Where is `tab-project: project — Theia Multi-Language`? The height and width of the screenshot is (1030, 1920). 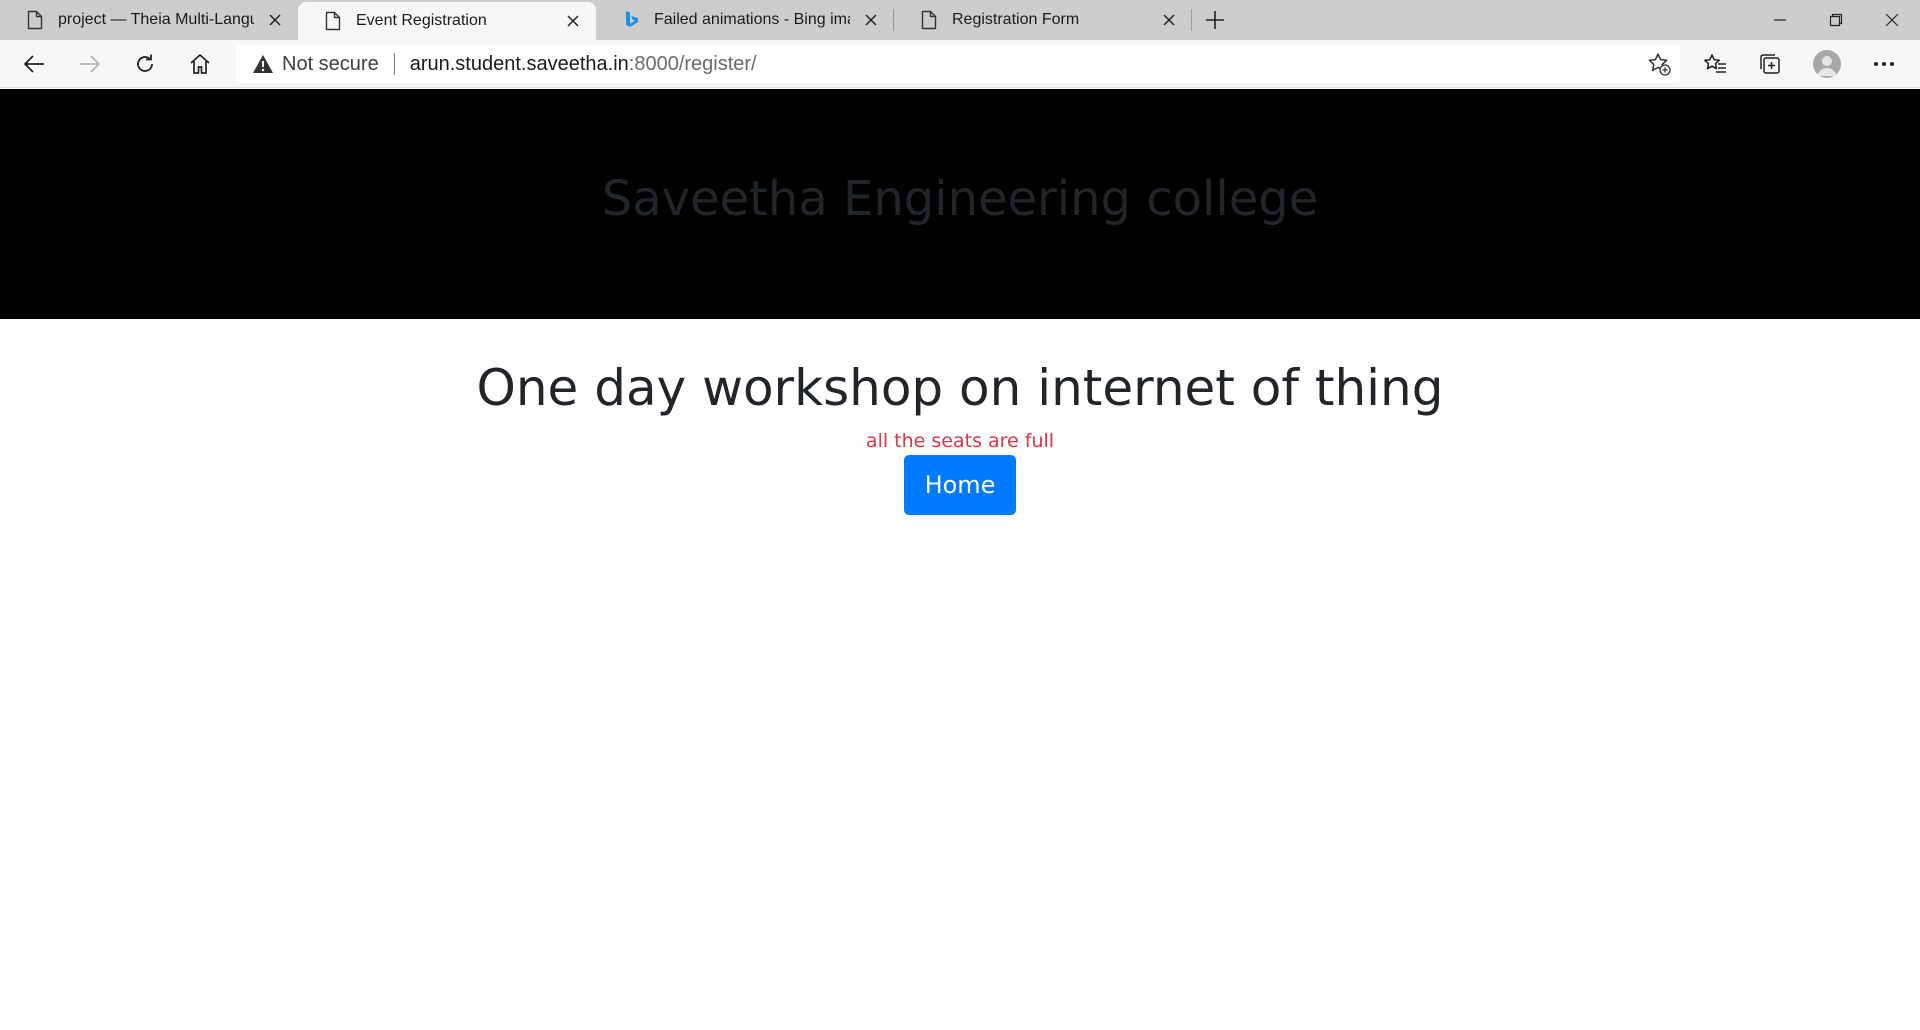 tab-project: project — Theia Multi-Language is located at coordinates (149, 20).